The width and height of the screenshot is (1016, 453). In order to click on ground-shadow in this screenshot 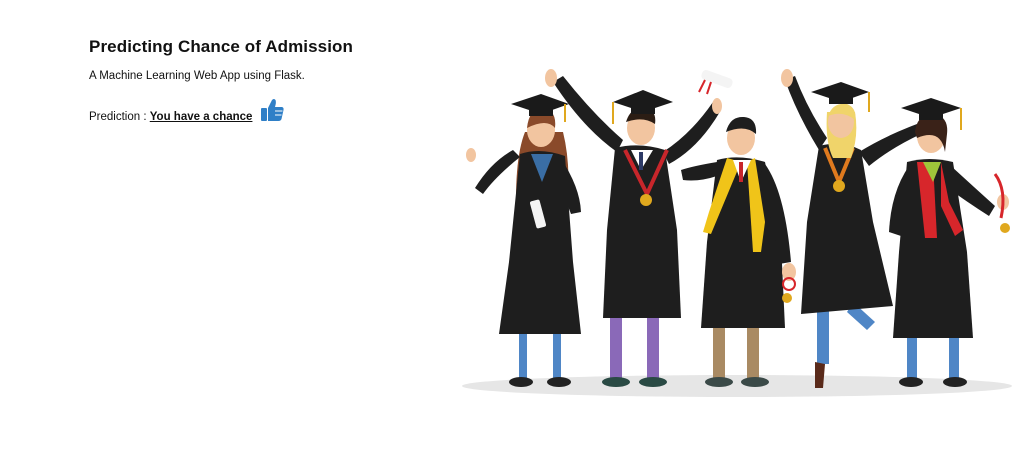, I will do `click(737, 386)`.